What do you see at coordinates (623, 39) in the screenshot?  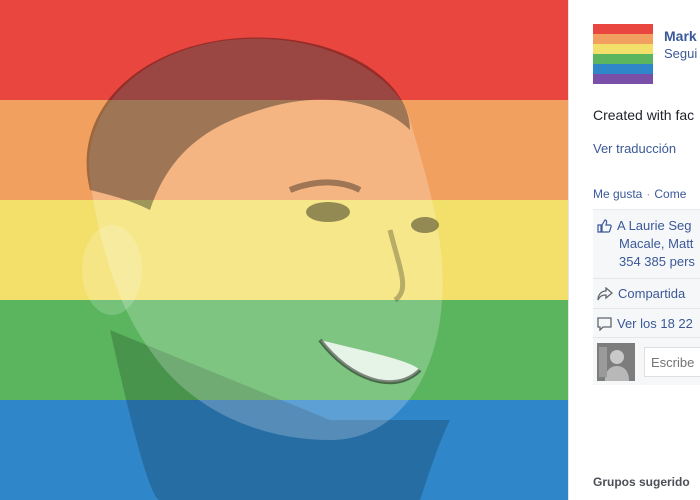 I see `avatar-stripe-orange` at bounding box center [623, 39].